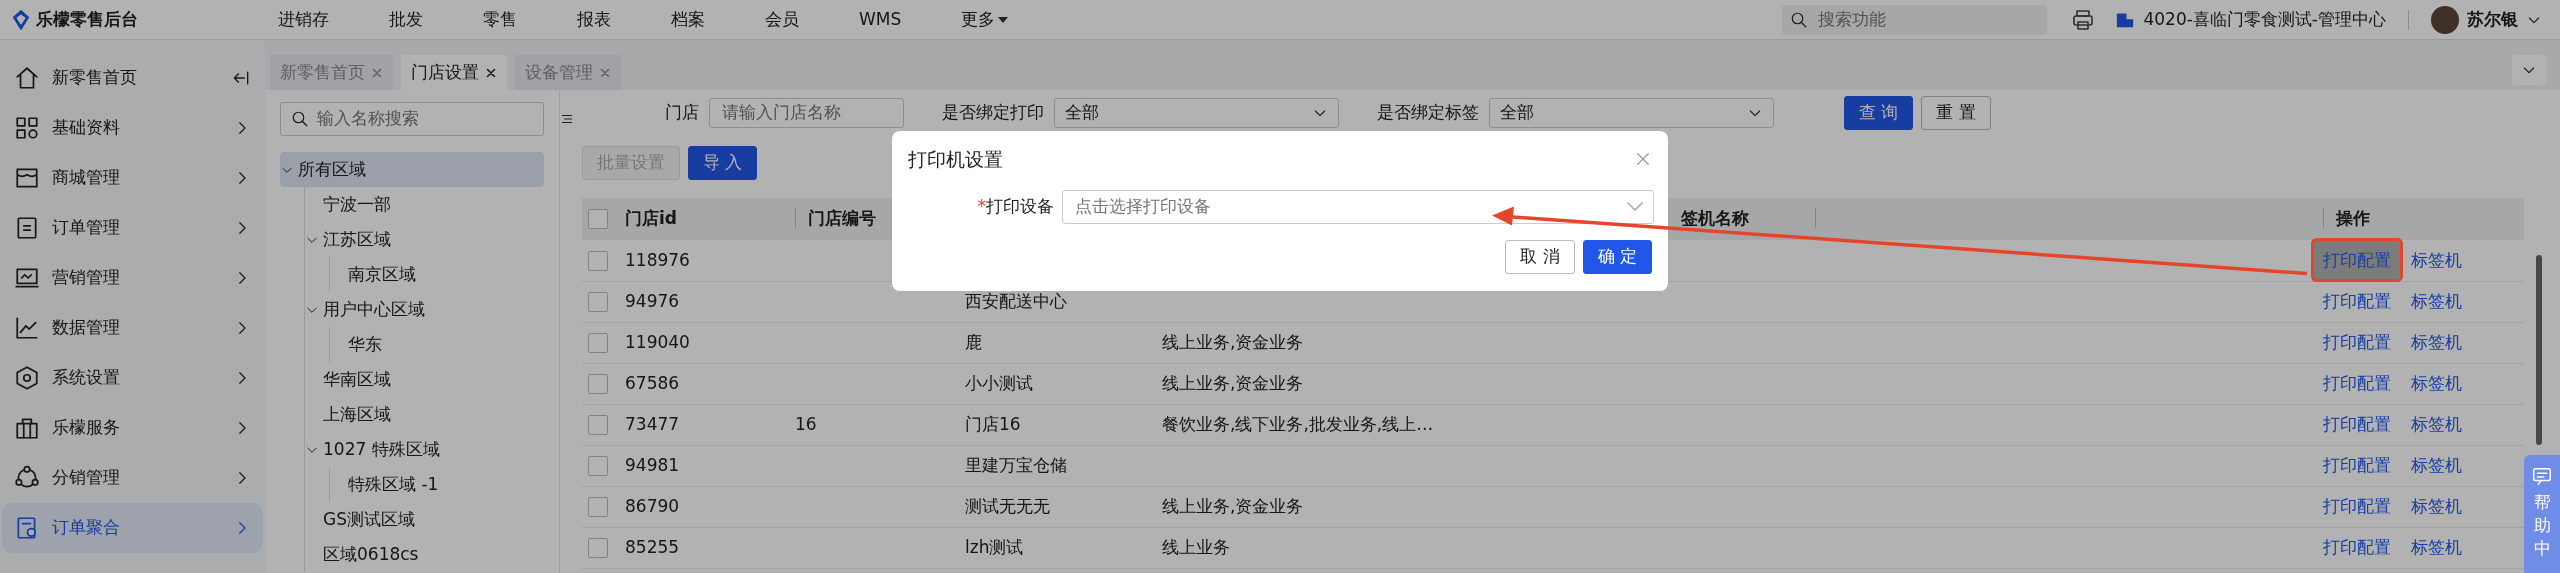 This screenshot has height=573, width=2560. What do you see at coordinates (594, 19) in the screenshot?
I see `nav-link: 报表` at bounding box center [594, 19].